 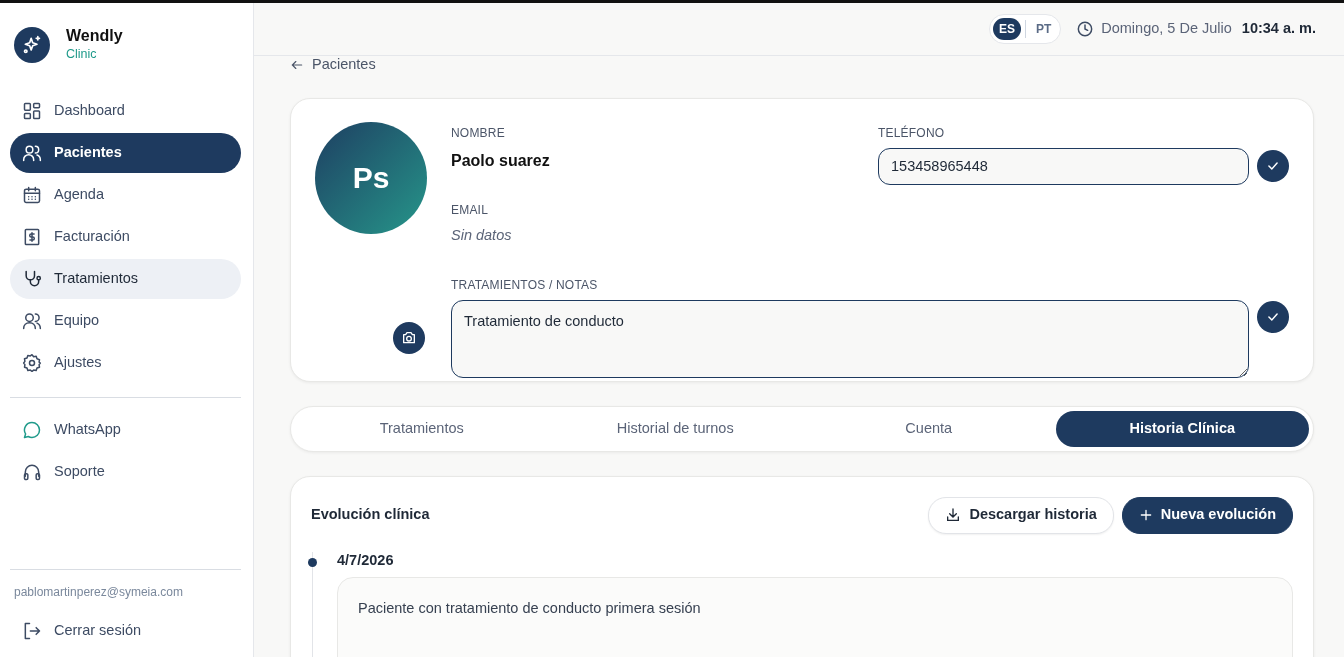 What do you see at coordinates (478, 133) in the screenshot?
I see `field-label: NOMBRE` at bounding box center [478, 133].